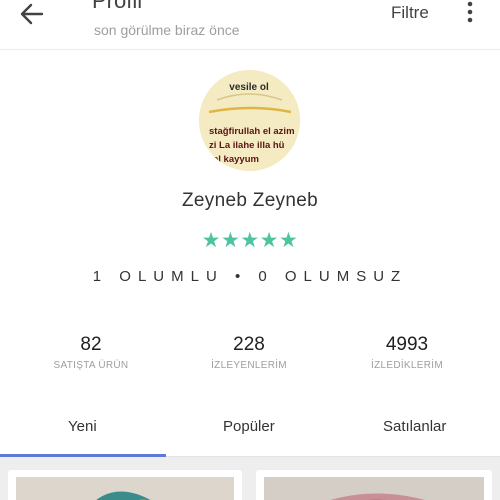  What do you see at coordinates (250, 25) in the screenshot?
I see `app-bar: Profil son görülme biraz önce Filtre` at bounding box center [250, 25].